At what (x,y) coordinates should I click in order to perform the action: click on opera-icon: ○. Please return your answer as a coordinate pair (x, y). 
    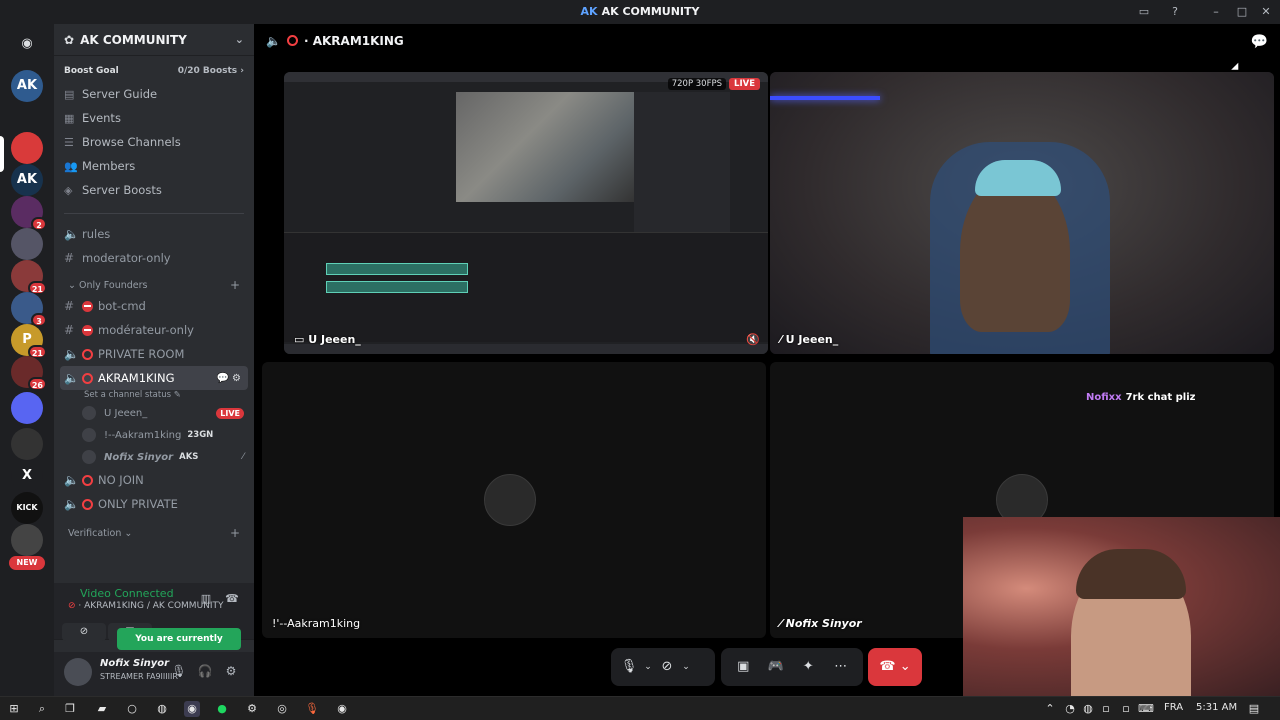
    Looking at the image, I should click on (132, 709).